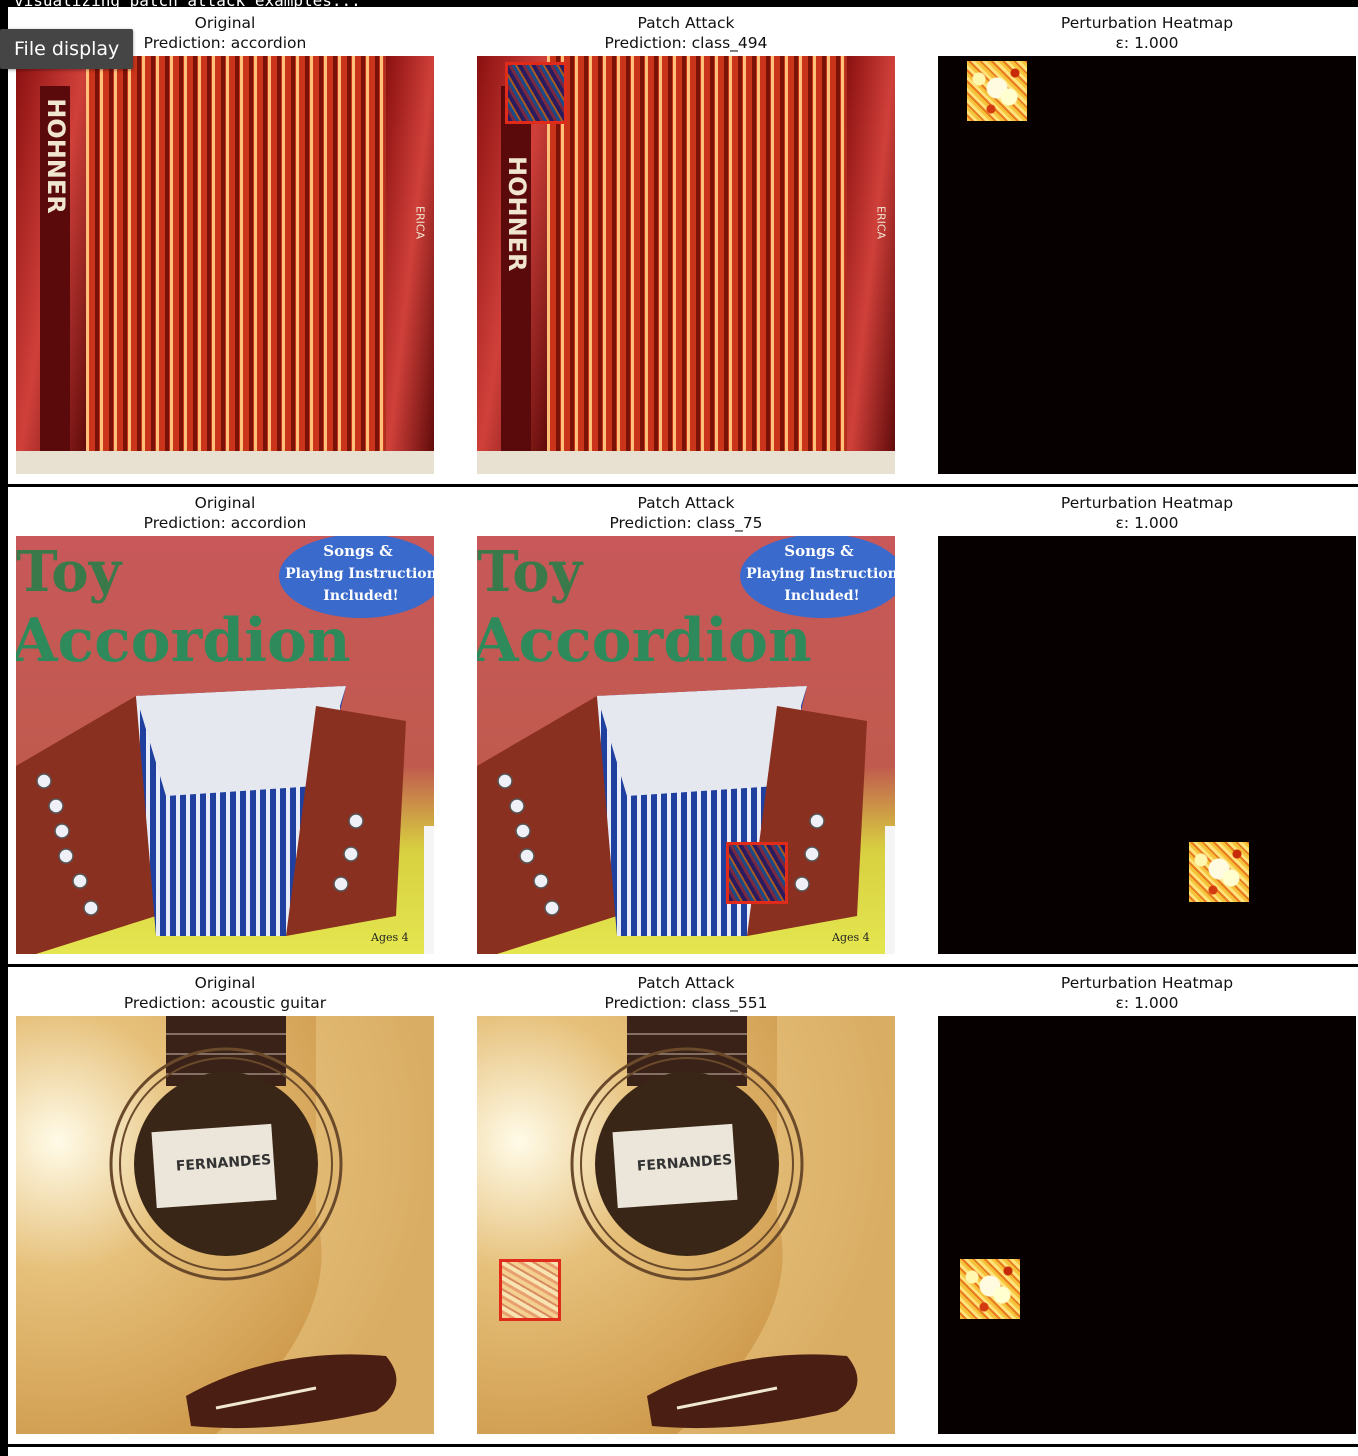 The height and width of the screenshot is (1456, 1358). I want to click on panel-title: Patch Attack Prediction: class_494, so click(686, 33).